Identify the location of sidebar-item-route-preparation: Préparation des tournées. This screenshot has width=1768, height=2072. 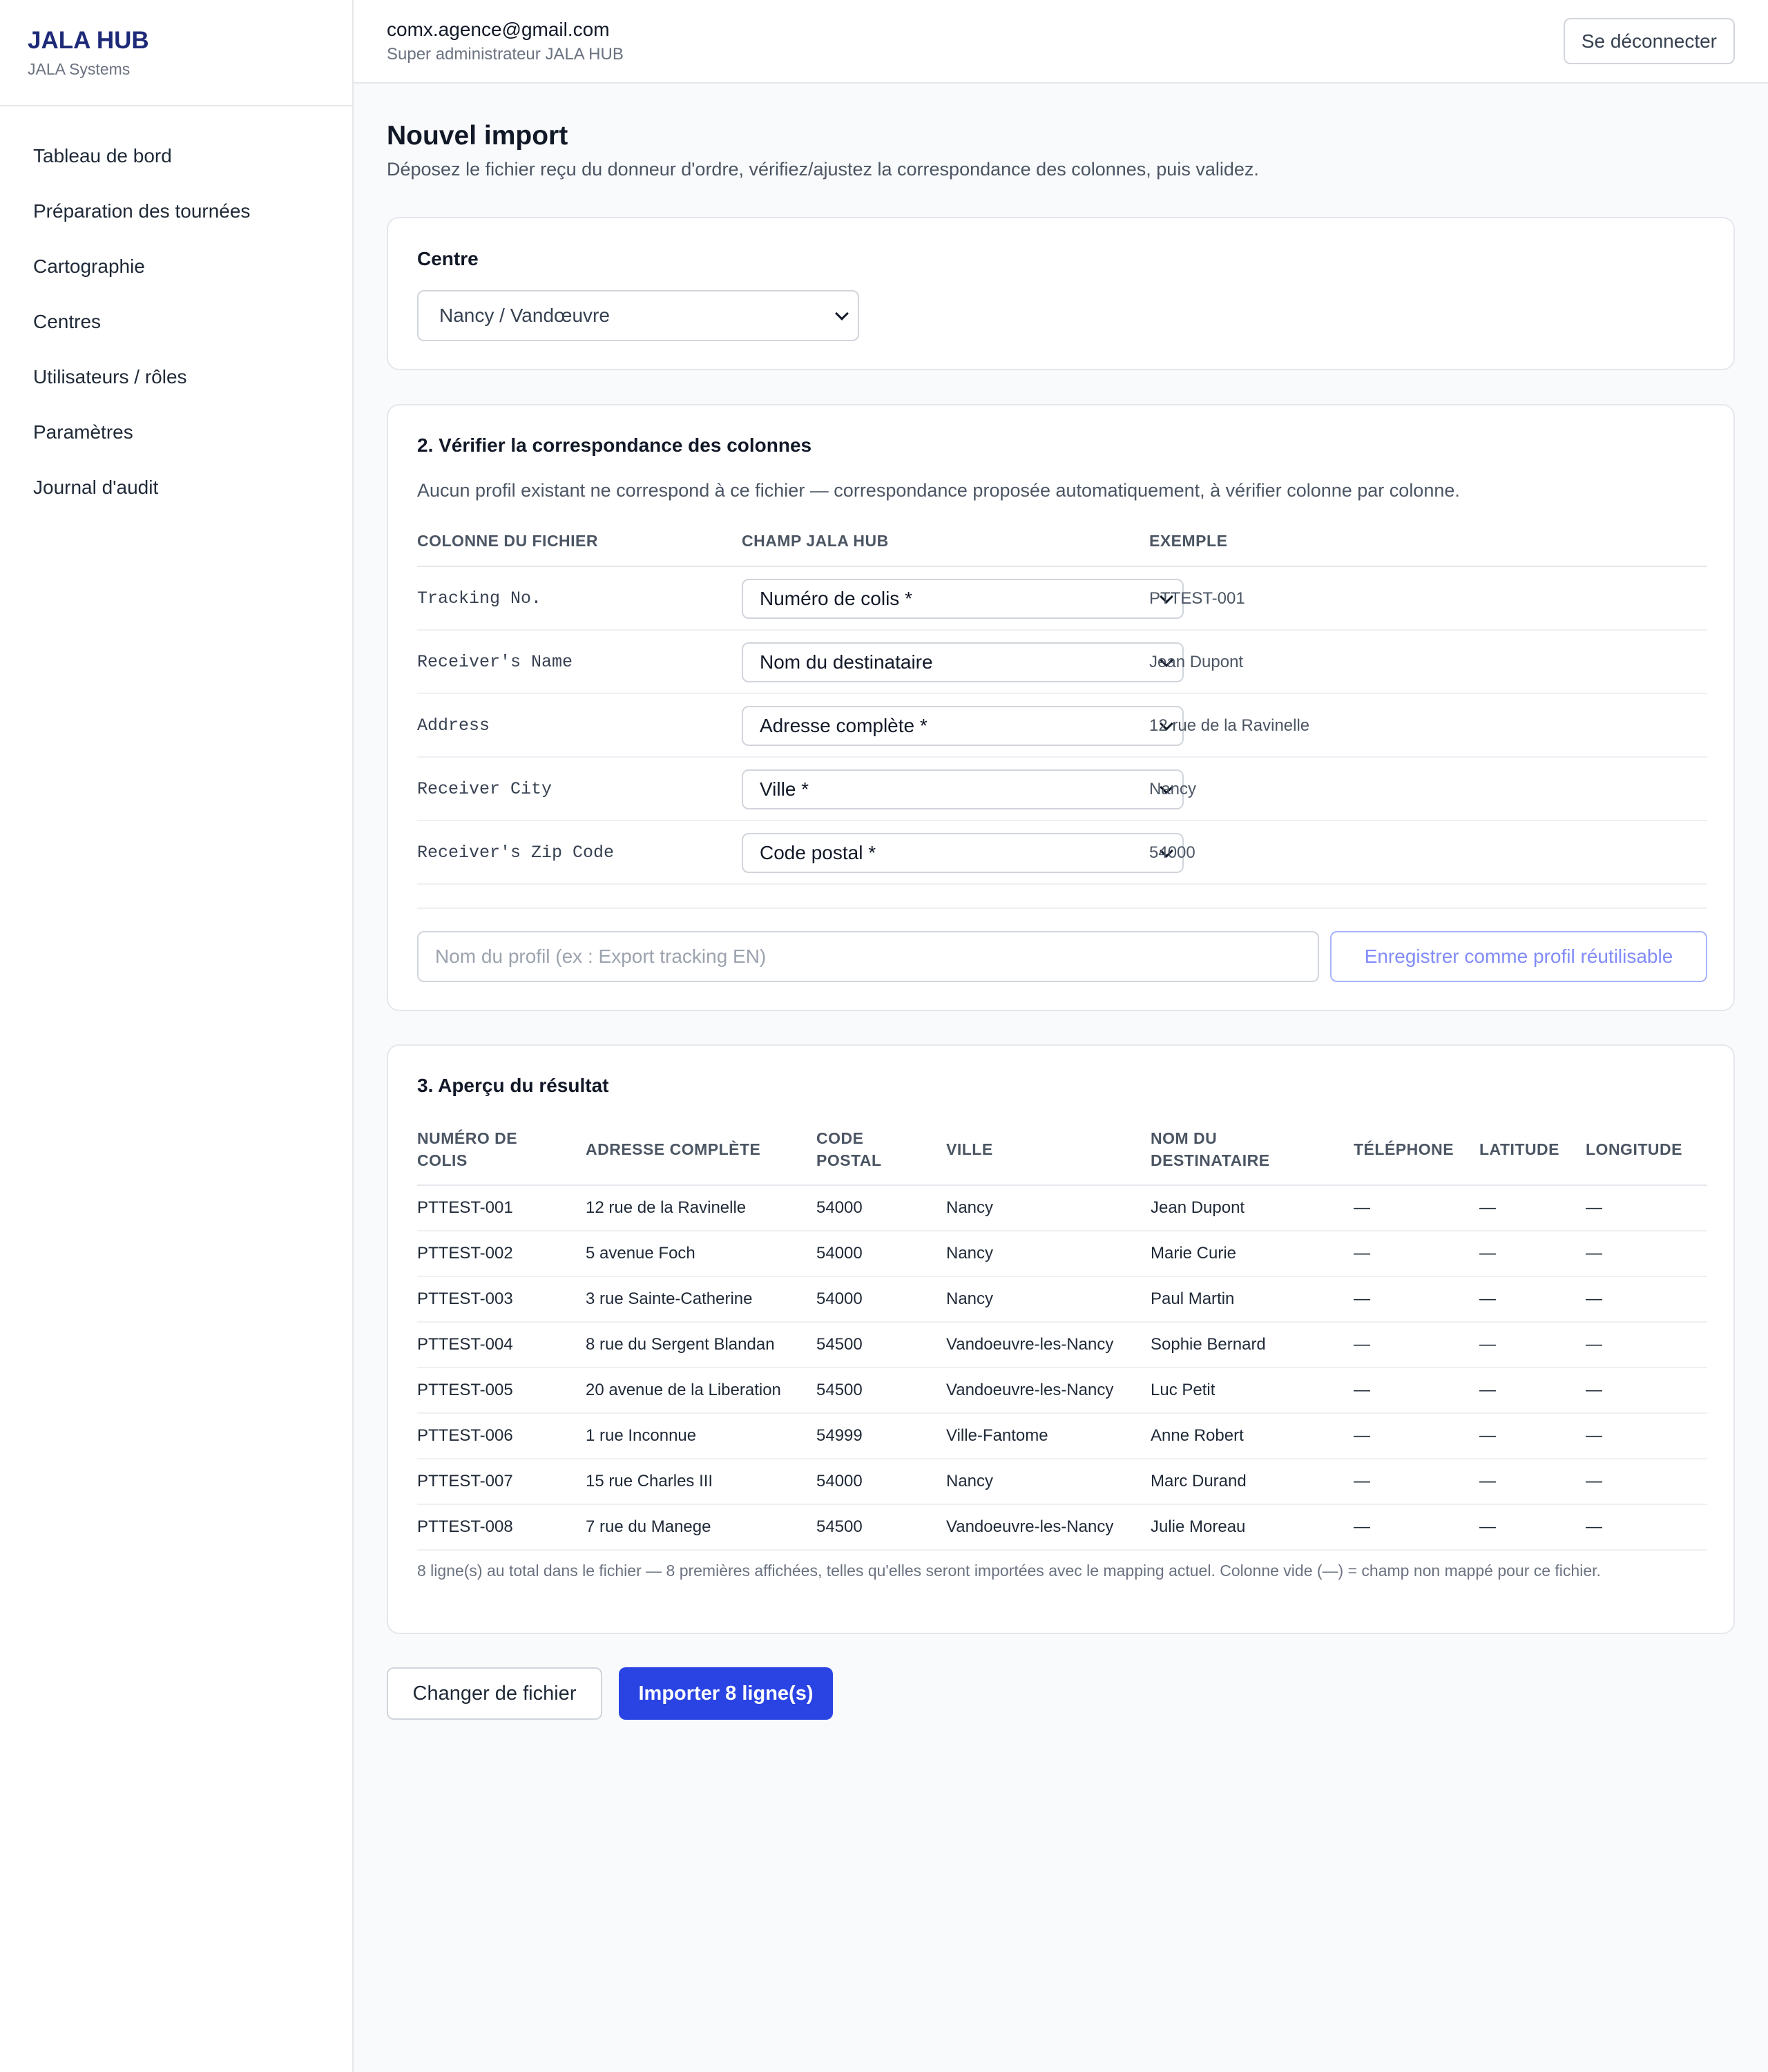
(176, 219).